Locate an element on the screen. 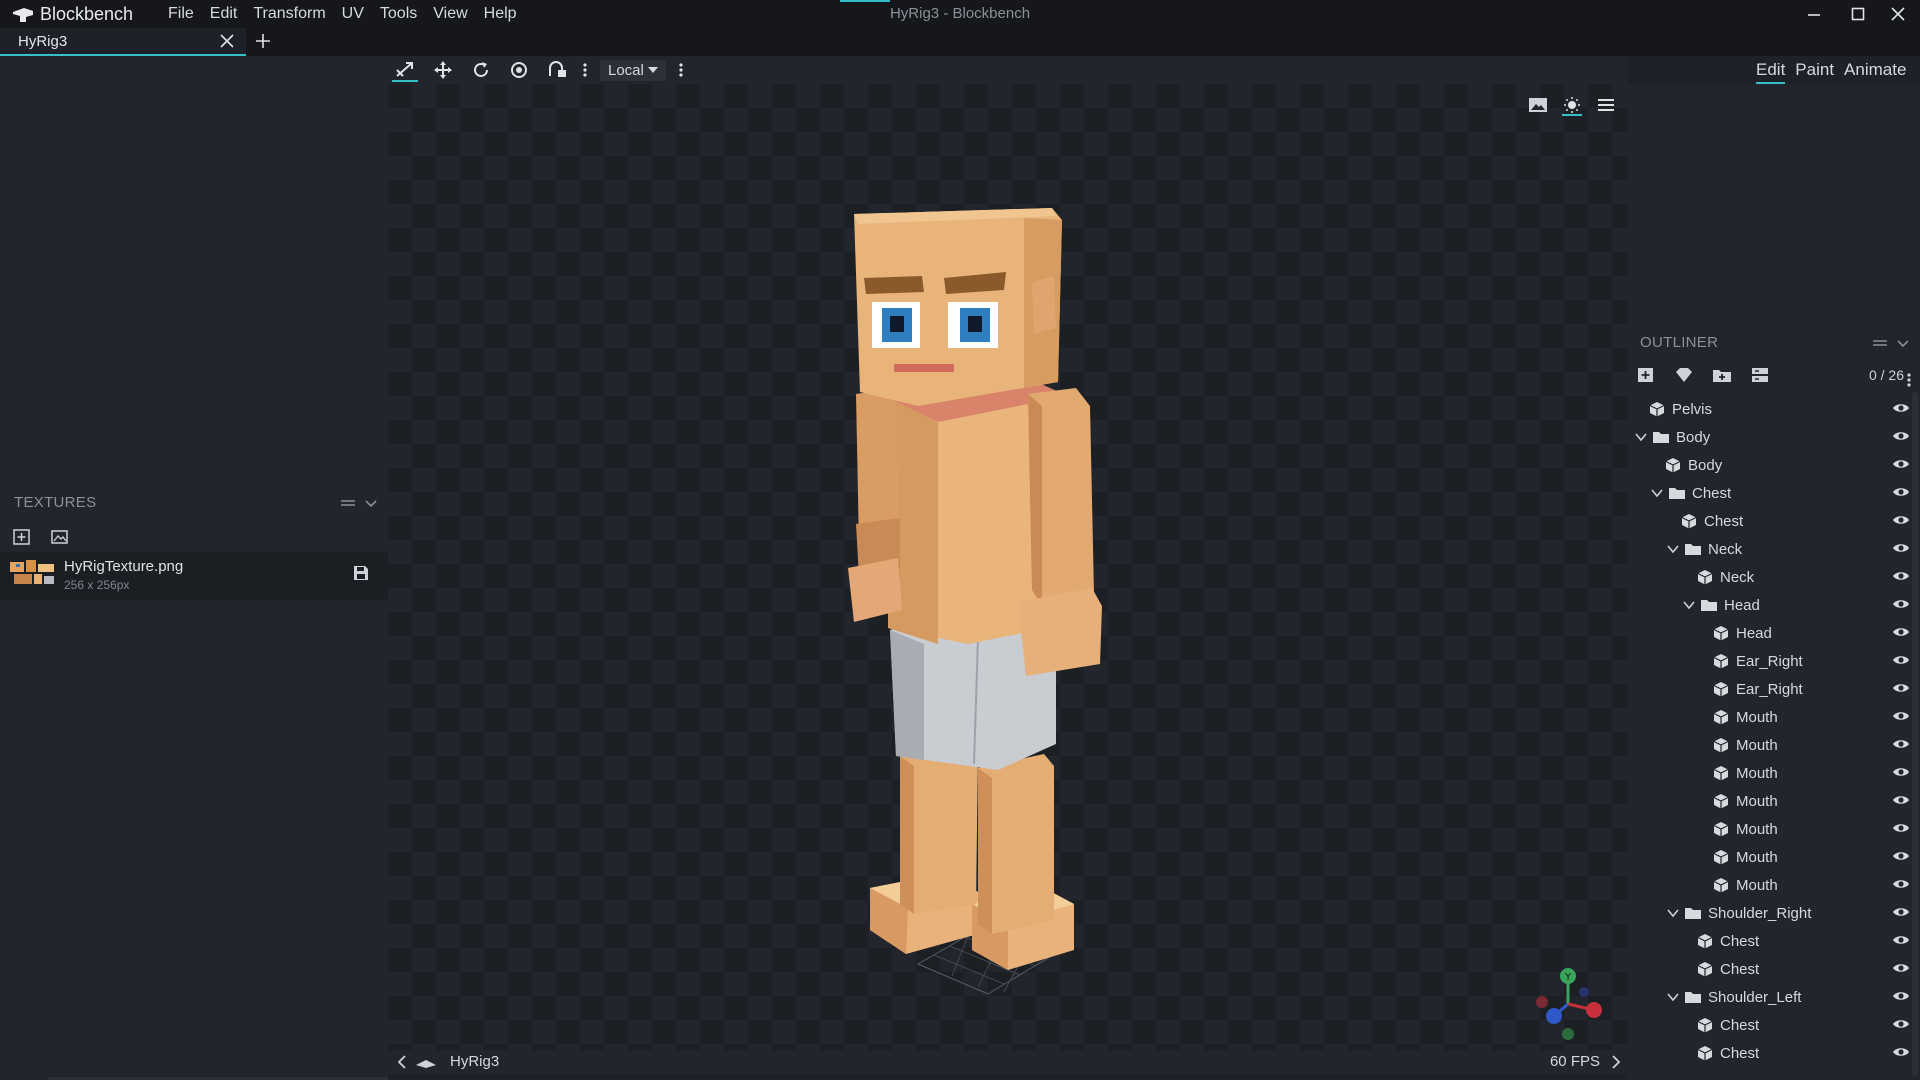 The width and height of the screenshot is (1920, 1080). toolbar-more-icon is located at coordinates (681, 70).